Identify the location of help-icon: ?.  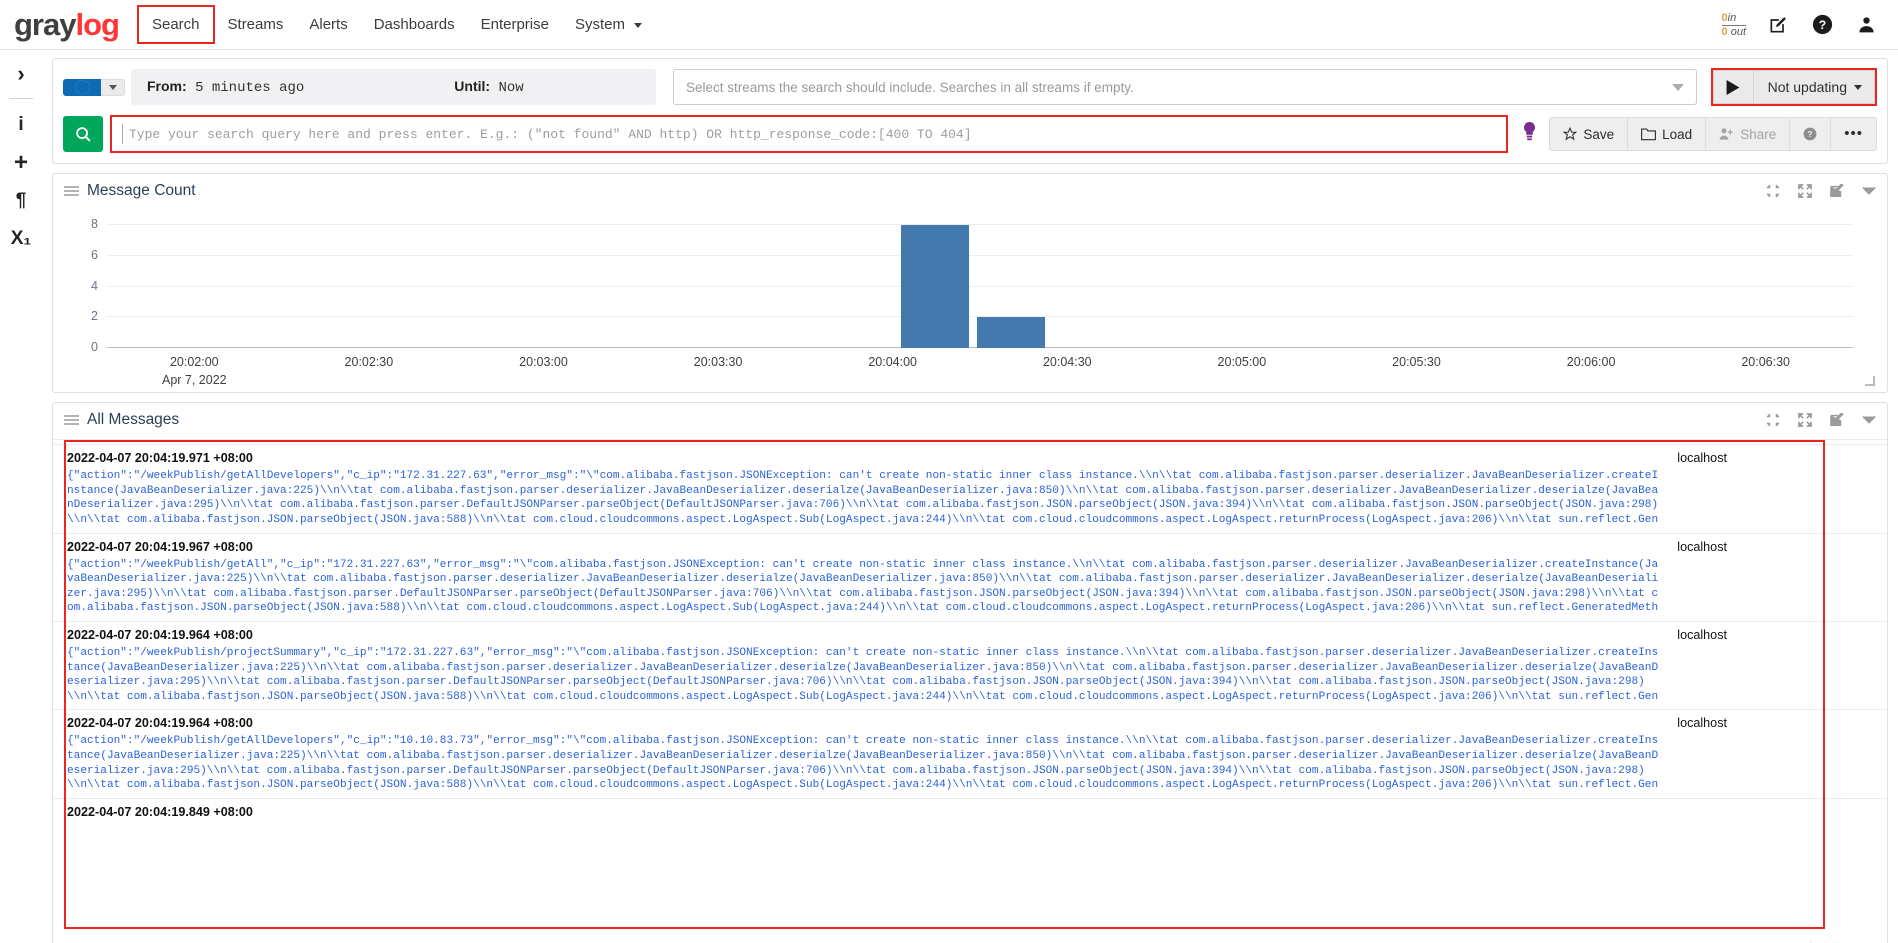
(1822, 25).